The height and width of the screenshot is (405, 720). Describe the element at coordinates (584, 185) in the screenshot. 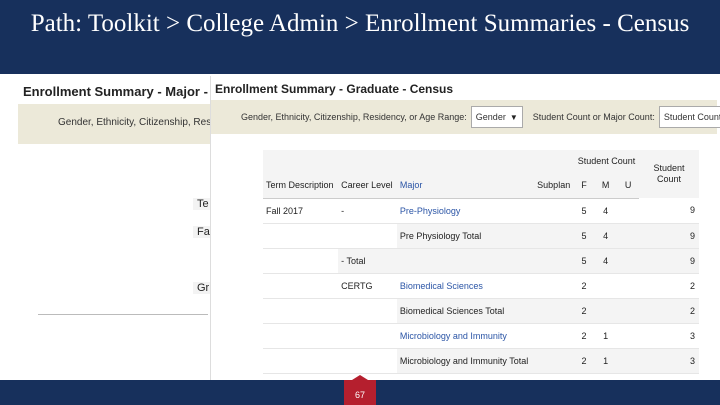

I see `column-header-f: F` at that location.